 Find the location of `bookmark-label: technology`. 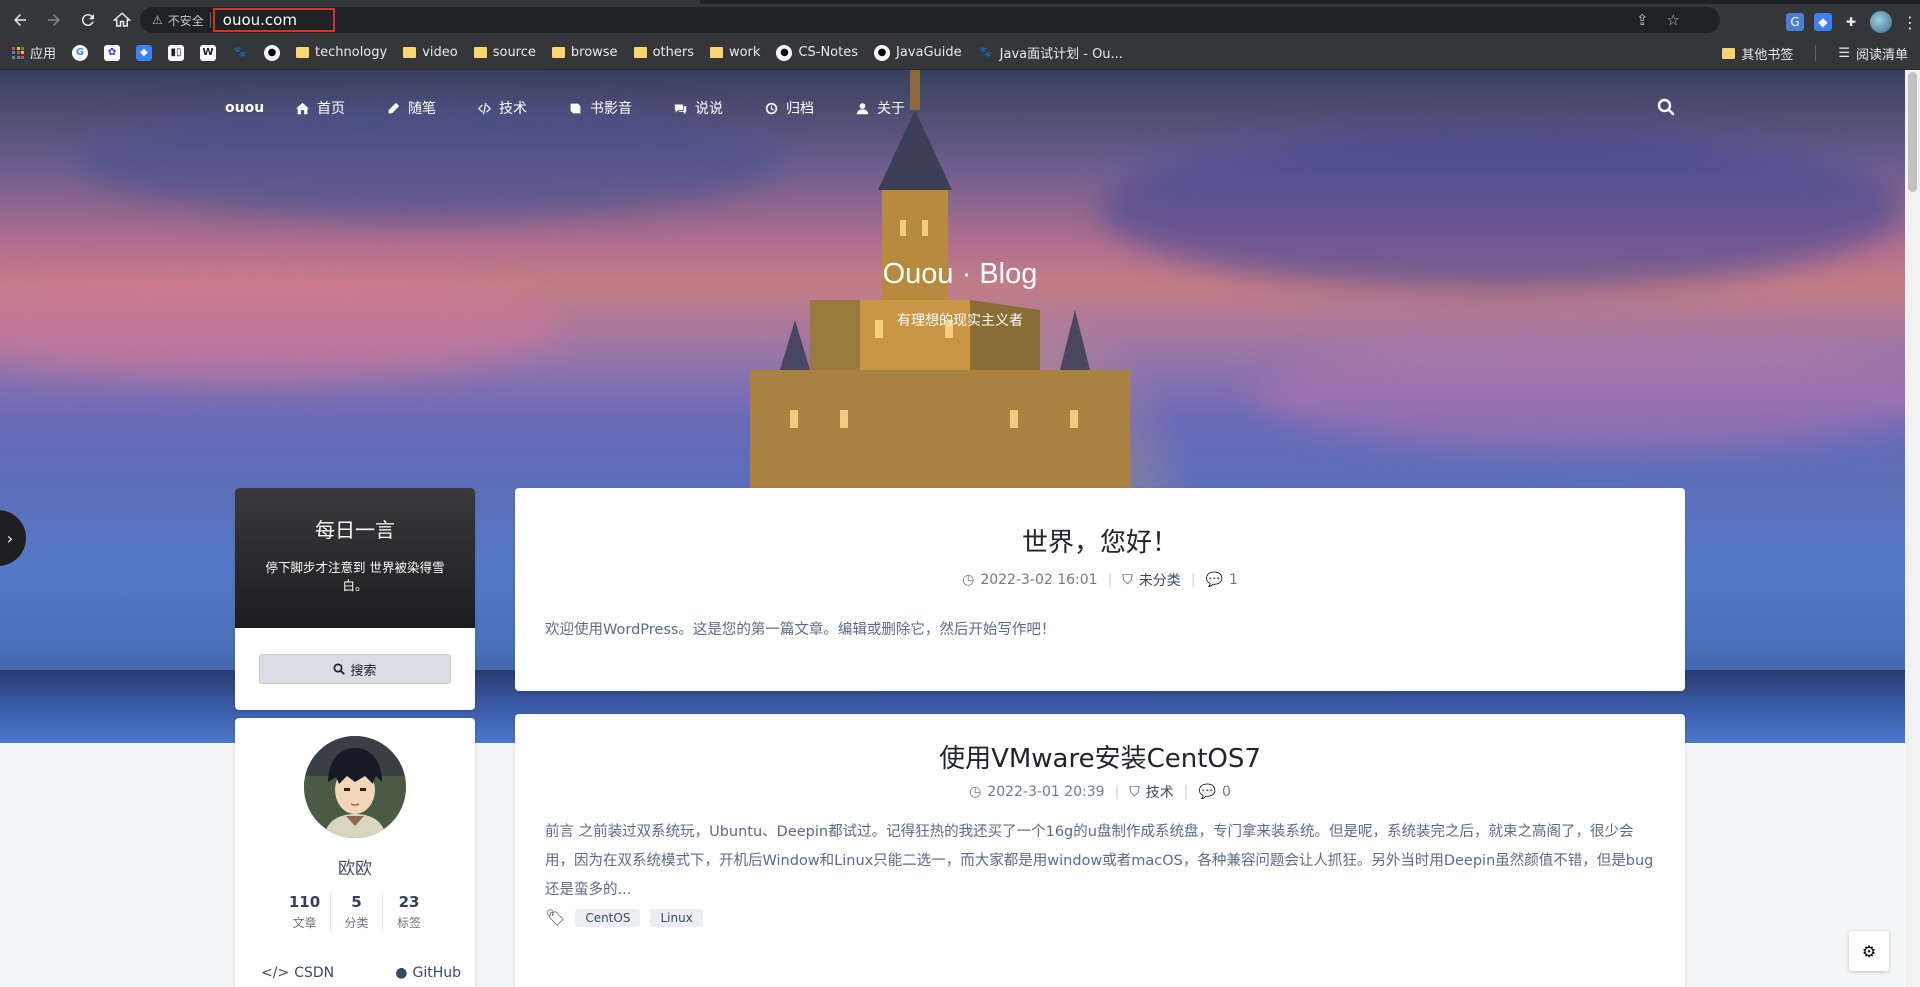

bookmark-label: technology is located at coordinates (351, 52).